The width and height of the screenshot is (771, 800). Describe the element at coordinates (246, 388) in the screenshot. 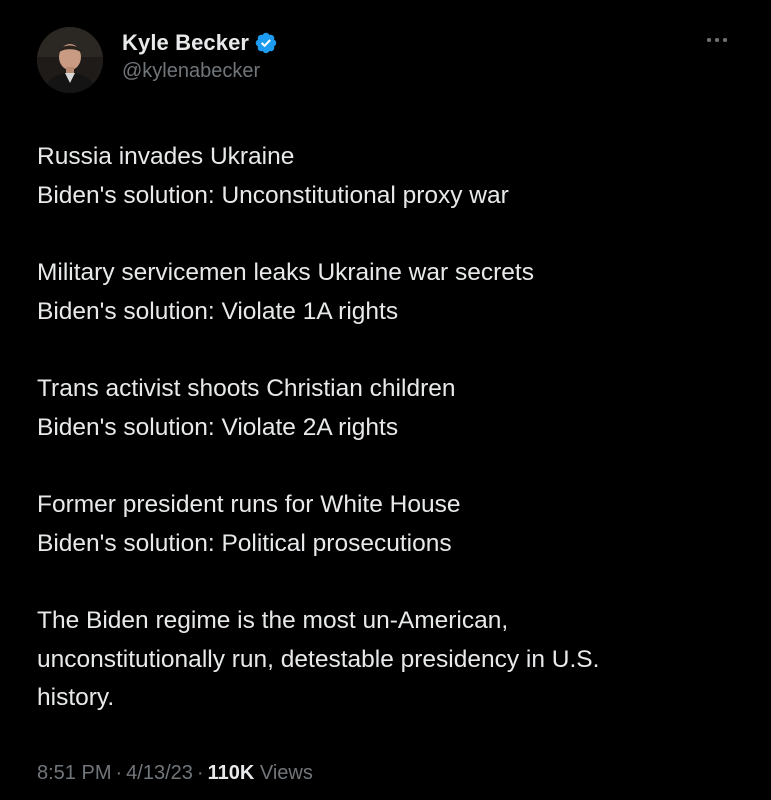

I see `tweet-line: Trans activist shoots Christian children` at that location.